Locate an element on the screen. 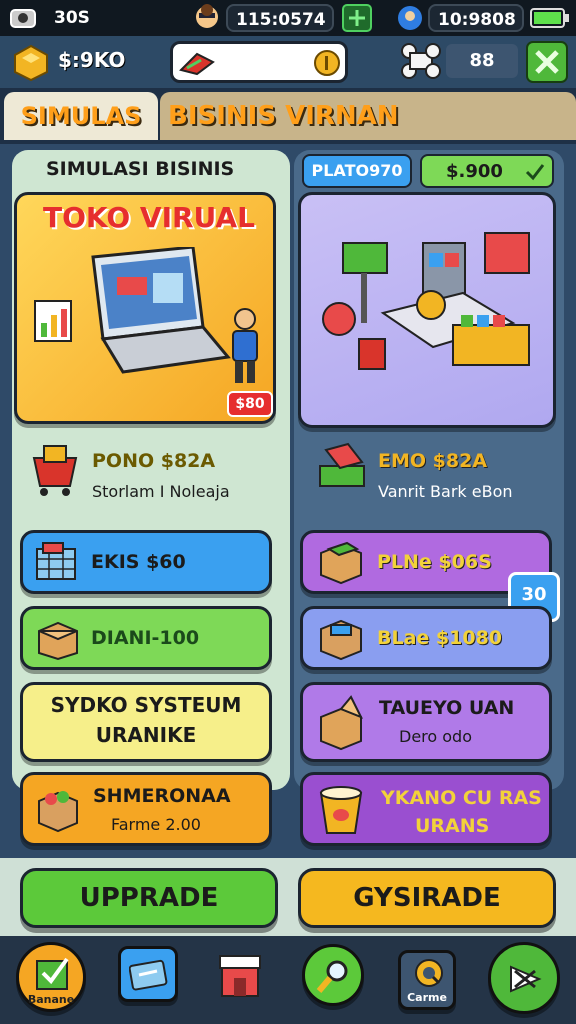 This screenshot has height=1024, width=576. box-icon is located at coordinates (58, 639).